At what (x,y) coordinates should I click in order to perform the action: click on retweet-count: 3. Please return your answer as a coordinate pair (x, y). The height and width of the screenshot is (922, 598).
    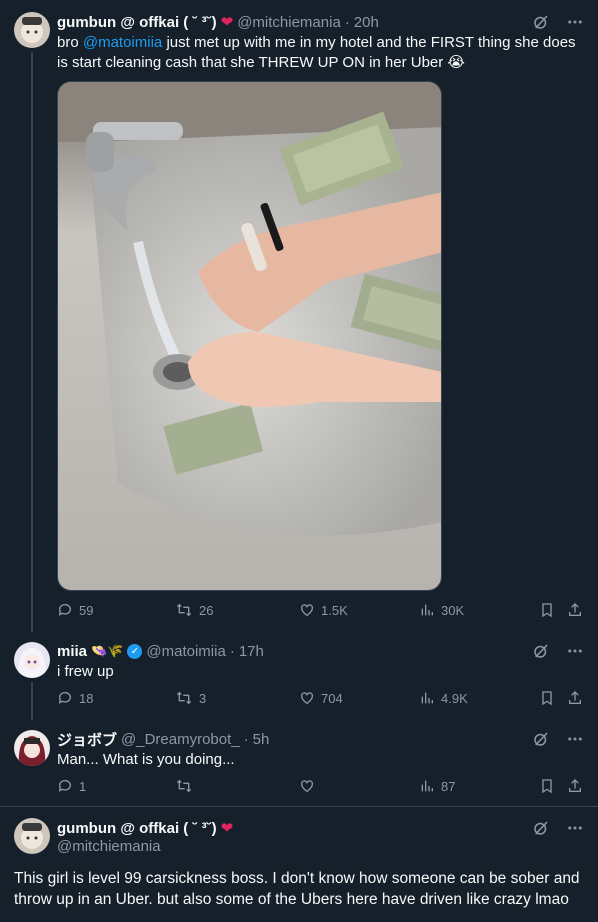
    Looking at the image, I should click on (203, 698).